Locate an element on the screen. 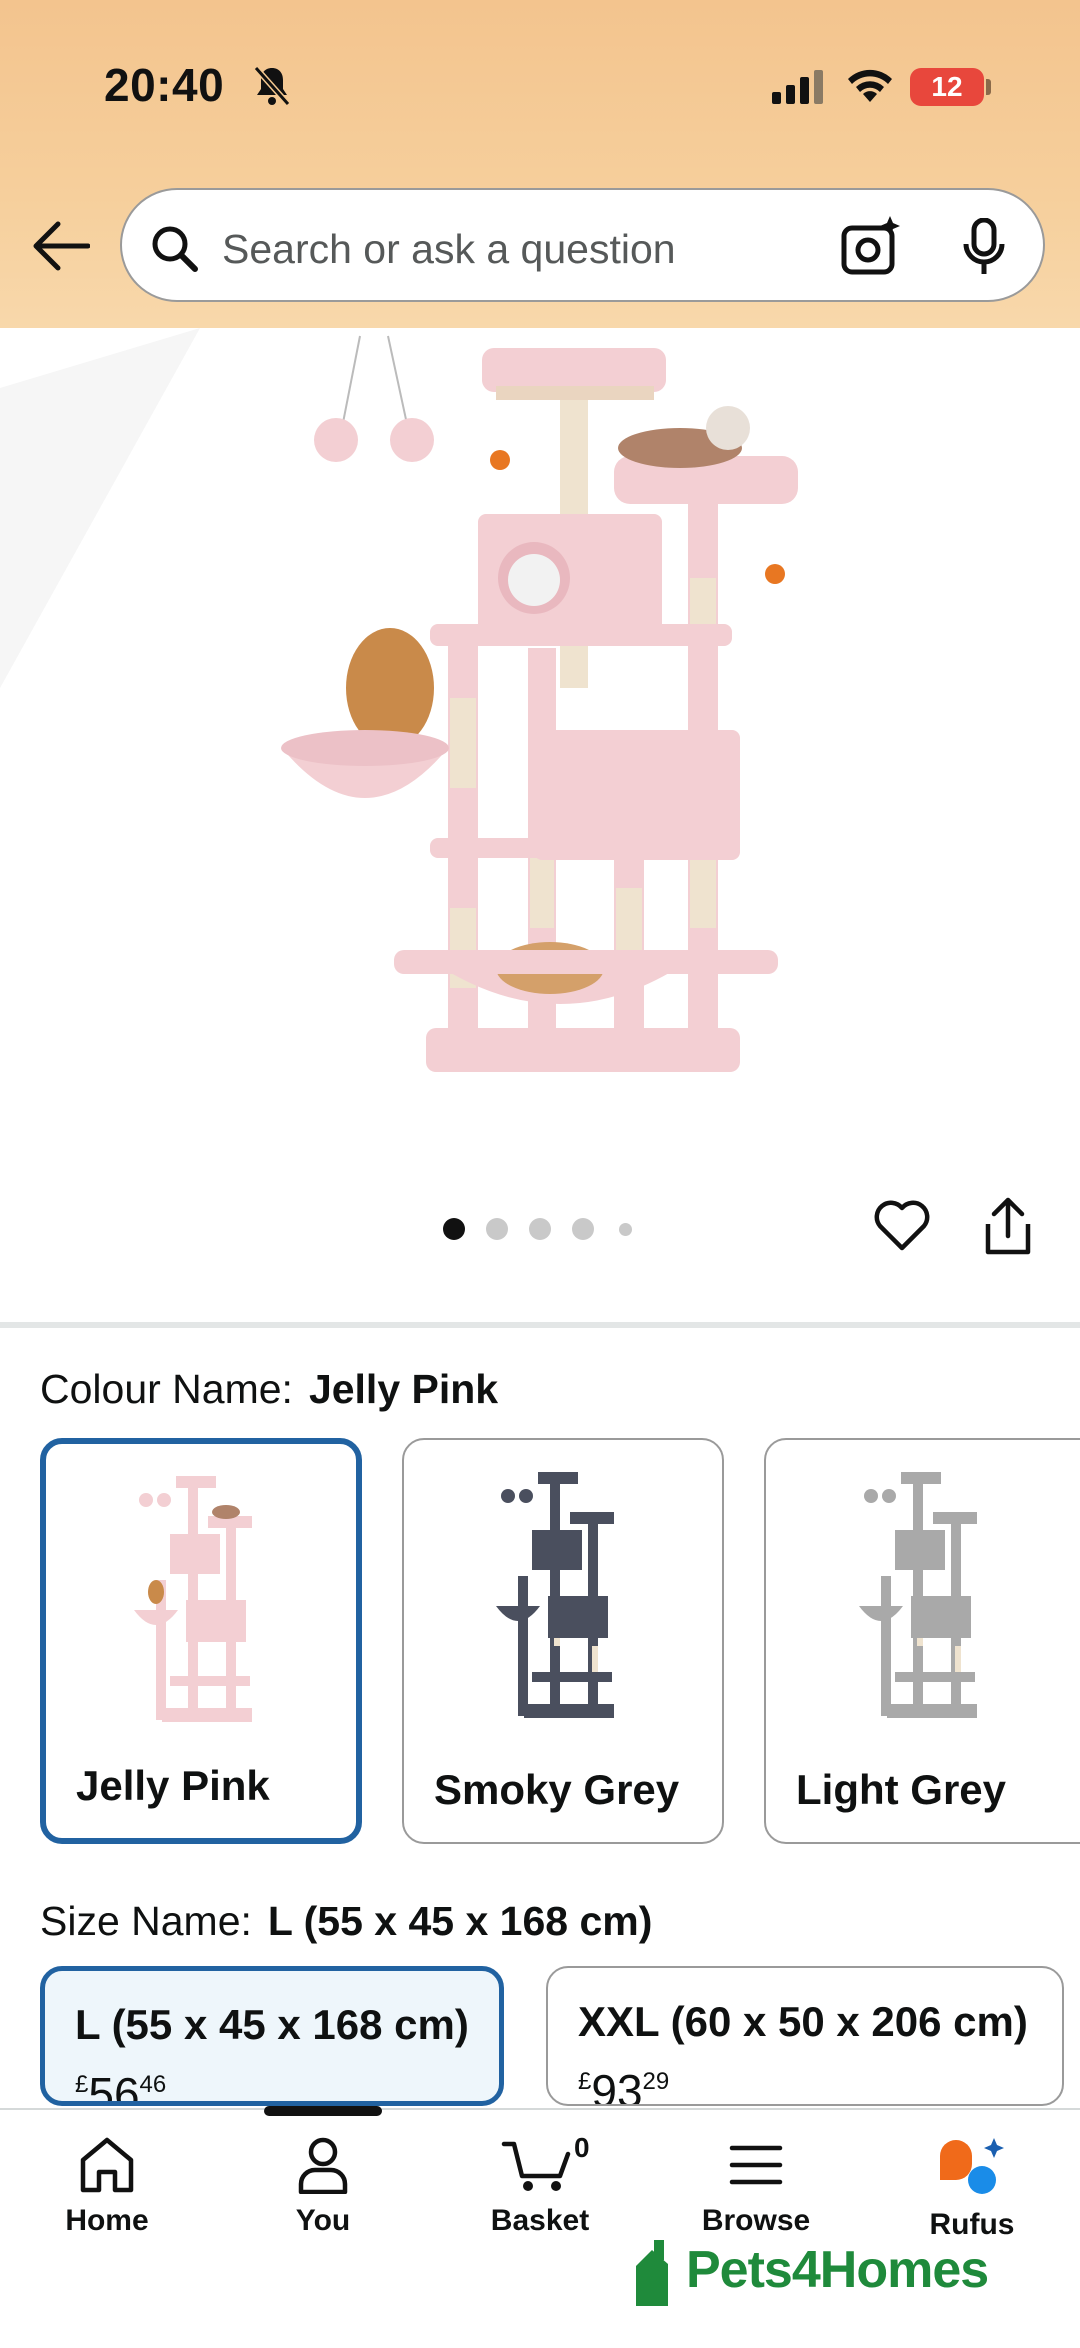 The width and height of the screenshot is (1080, 2348). size-option-l: L (55 x 45 x 168 cm) £5646 is located at coordinates (272, 2036).